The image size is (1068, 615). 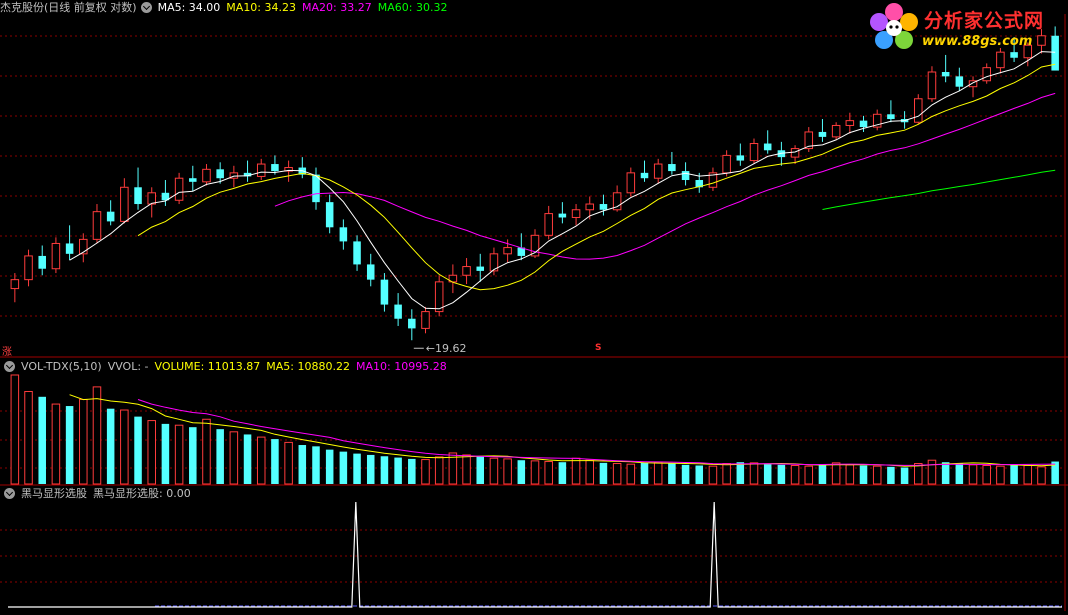 I want to click on s-marker: S, so click(x=598, y=348).